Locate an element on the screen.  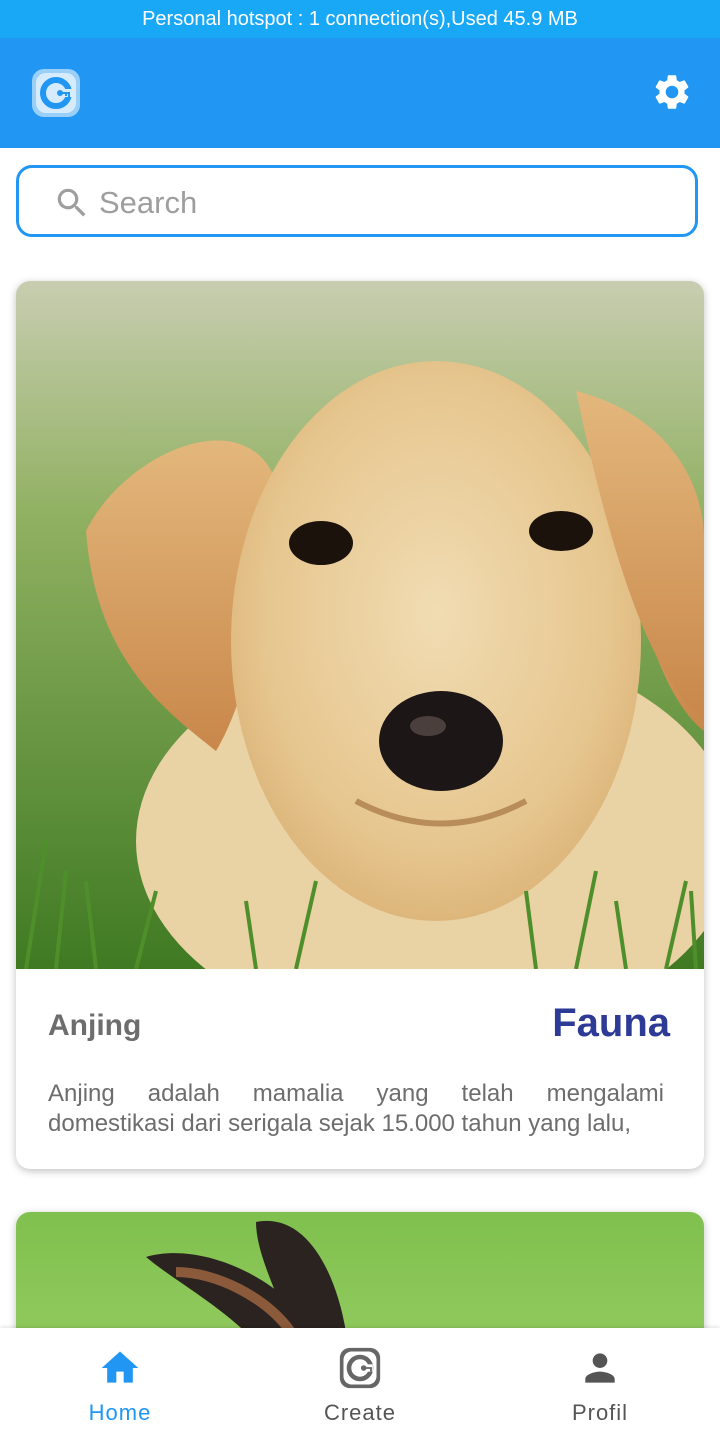
nav-create-label: Create is located at coordinates (360, 1412).